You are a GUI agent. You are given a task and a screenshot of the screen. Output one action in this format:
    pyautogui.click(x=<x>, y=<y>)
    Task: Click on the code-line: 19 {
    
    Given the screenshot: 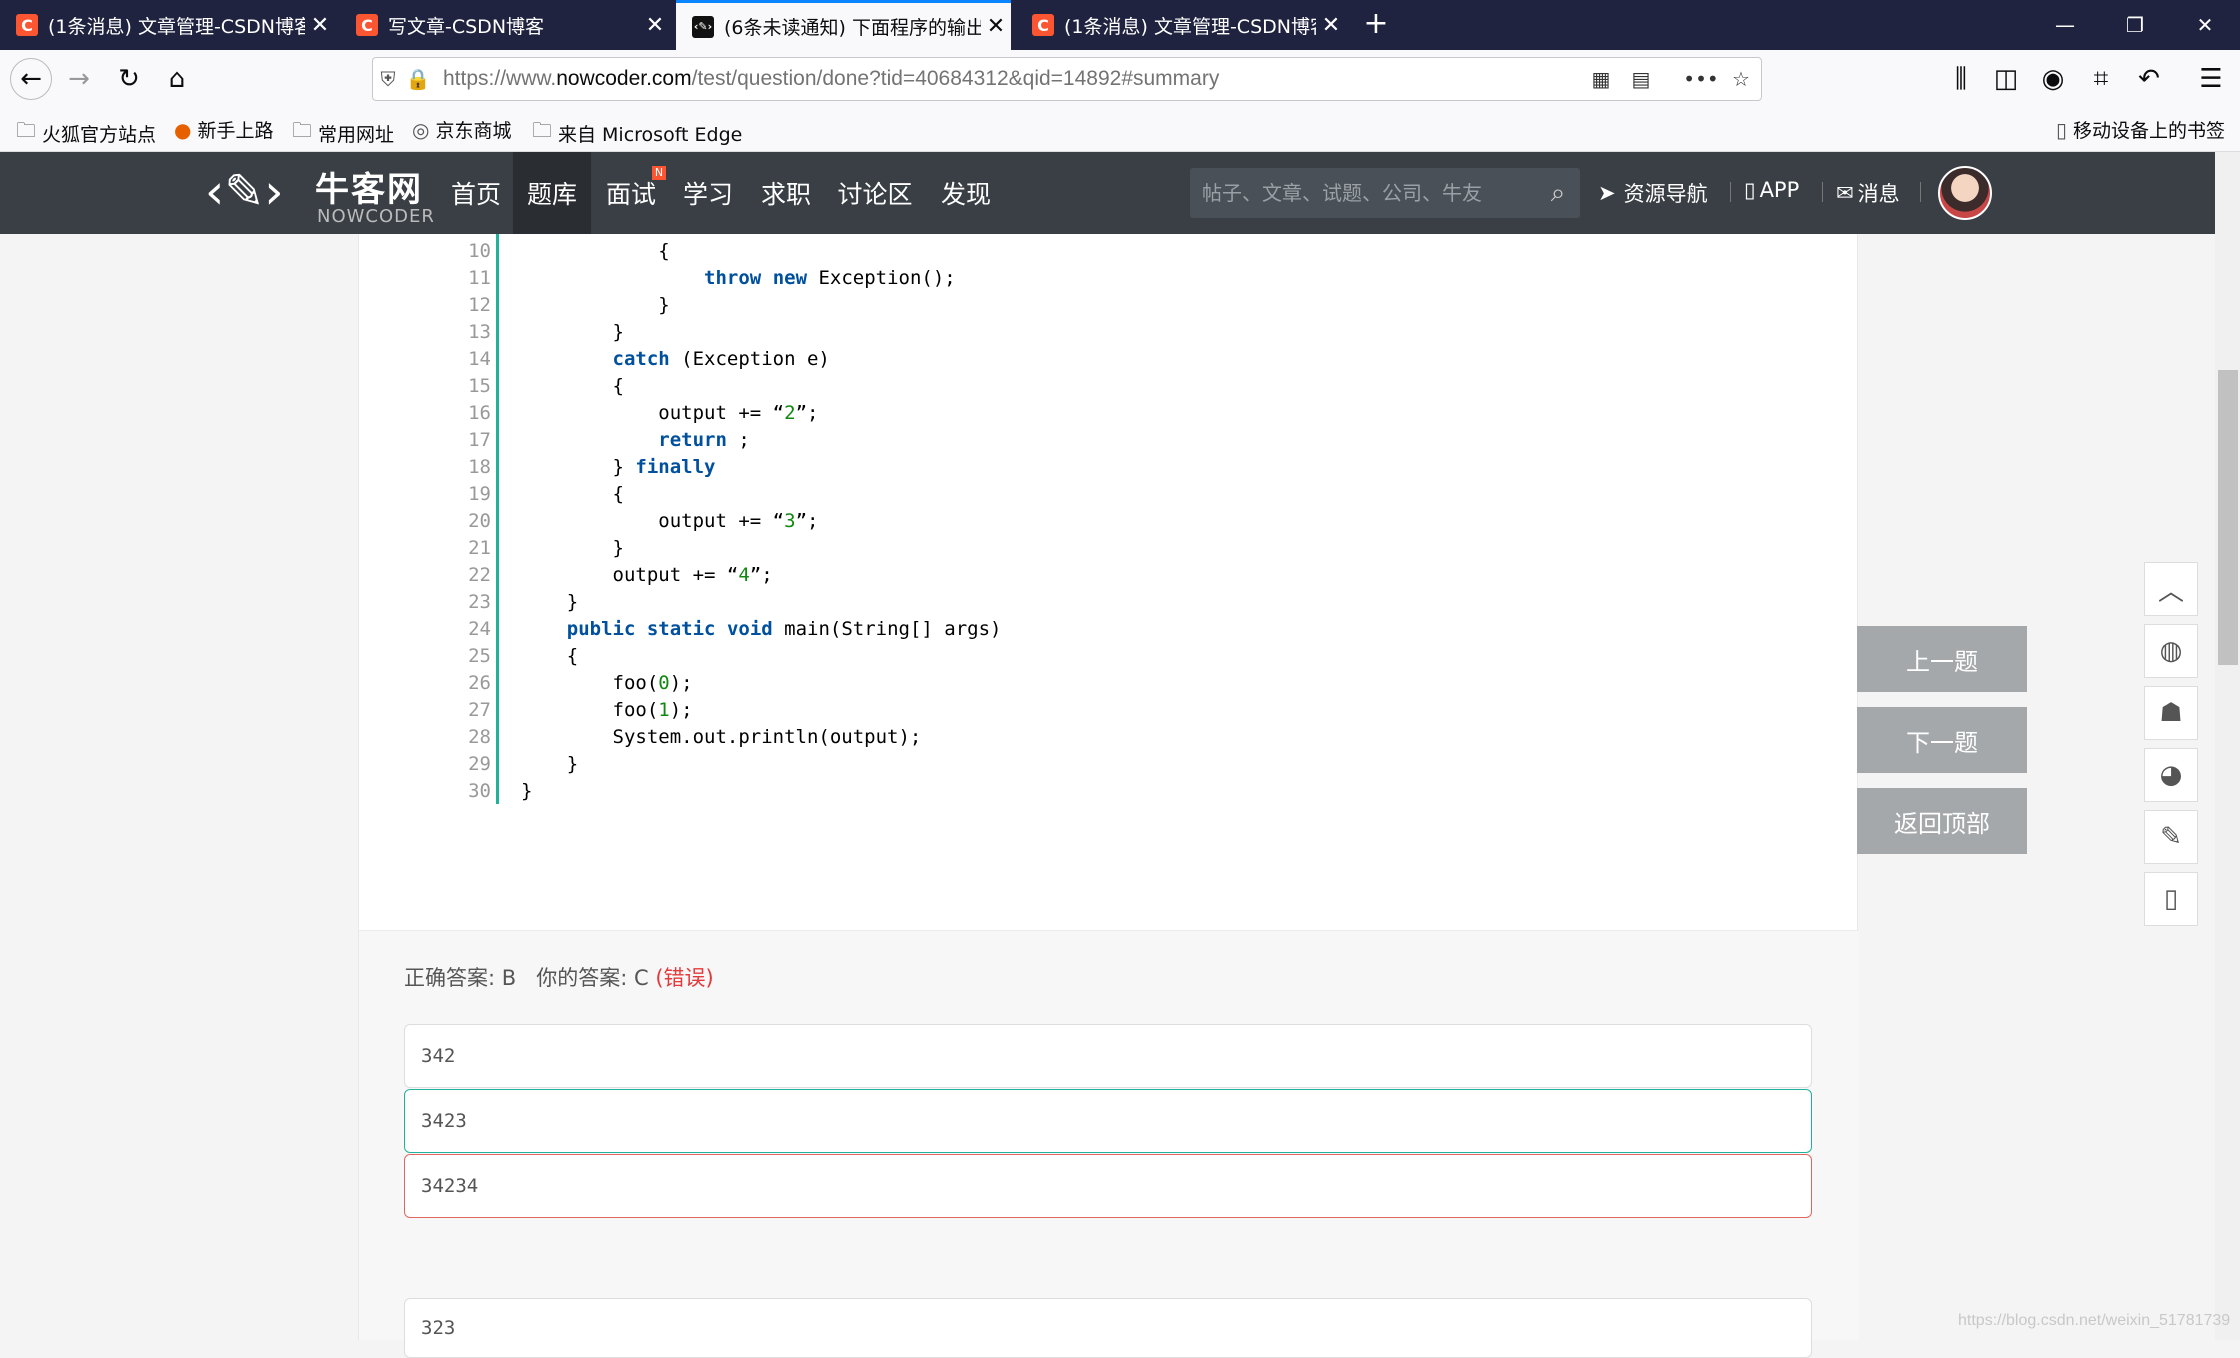 What is the action you would take?
    pyautogui.click(x=531, y=496)
    